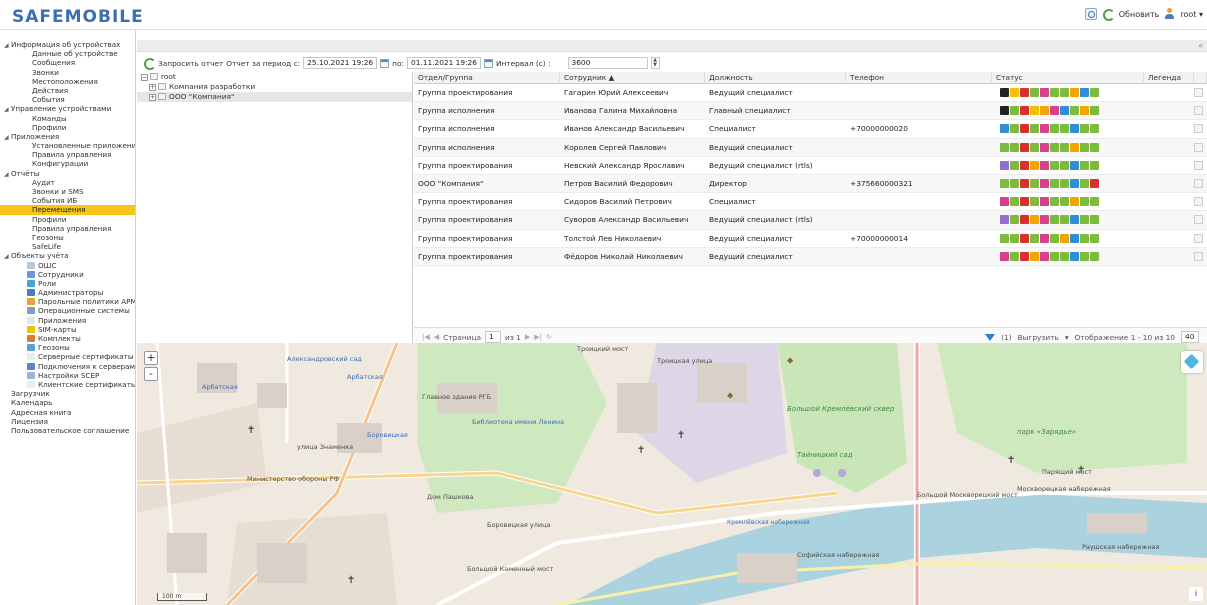 This screenshot has width=1207, height=605. What do you see at coordinates (549, 337) in the screenshot?
I see `reload-icon: ↻` at bounding box center [549, 337].